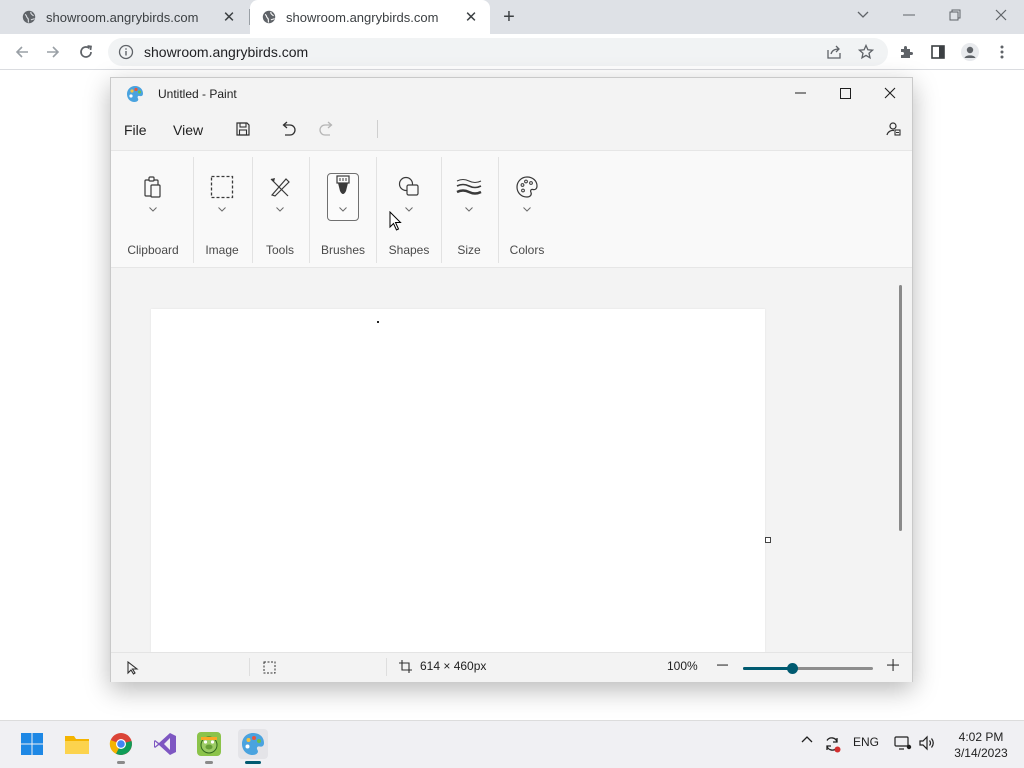 The height and width of the screenshot is (768, 1024). I want to click on ribbon-group-shapes: Shapes, so click(409, 209).